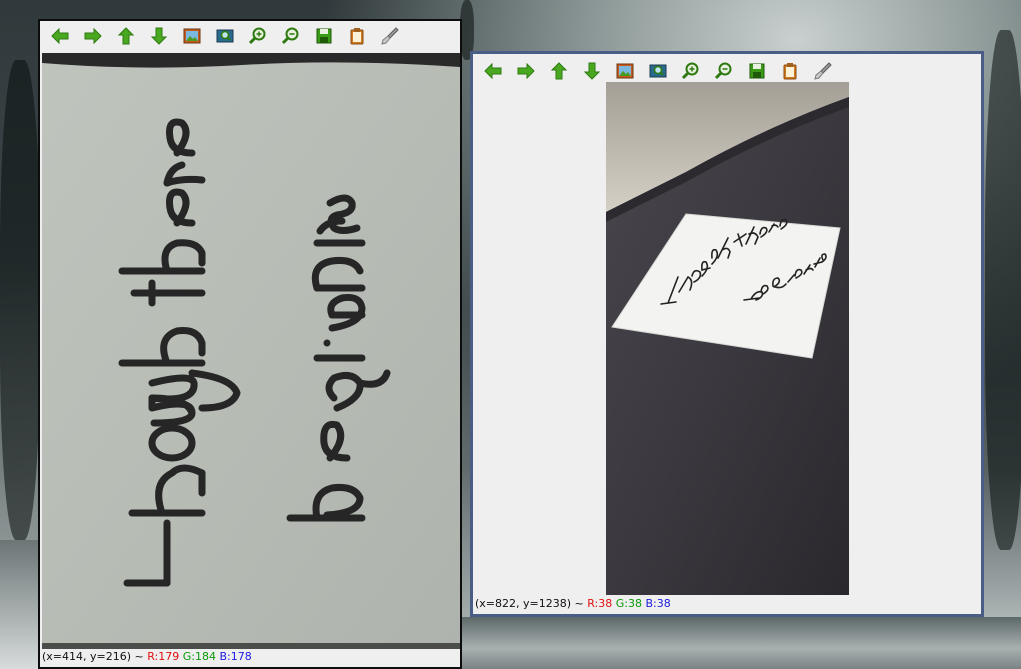 Image resolution: width=1021 pixels, height=669 pixels. I want to click on pixel-red-value: R:179, so click(163, 656).